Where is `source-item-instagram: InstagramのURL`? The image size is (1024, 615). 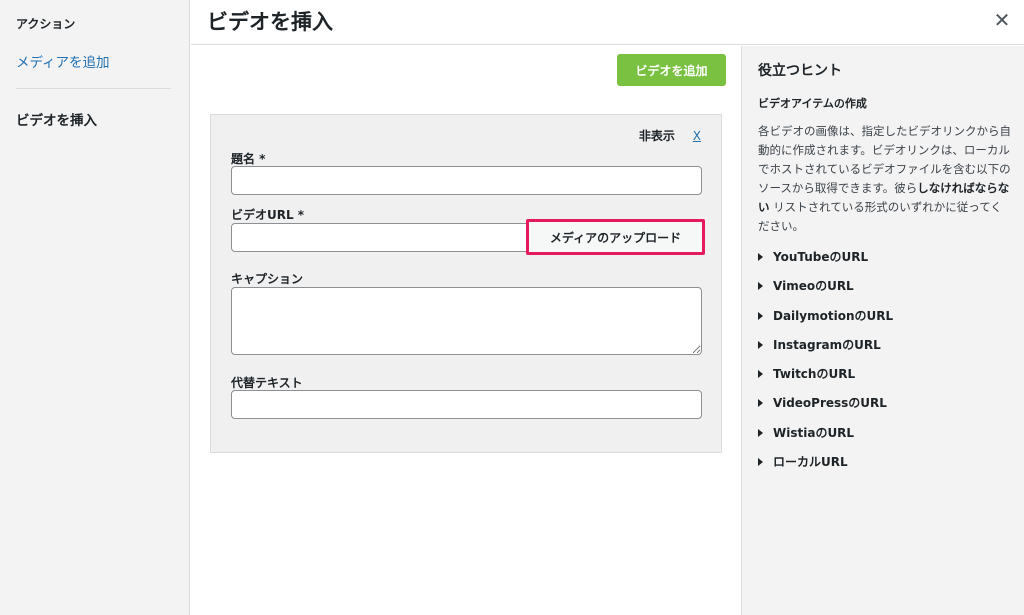
source-item-instagram: InstagramのURL is located at coordinates (825, 350).